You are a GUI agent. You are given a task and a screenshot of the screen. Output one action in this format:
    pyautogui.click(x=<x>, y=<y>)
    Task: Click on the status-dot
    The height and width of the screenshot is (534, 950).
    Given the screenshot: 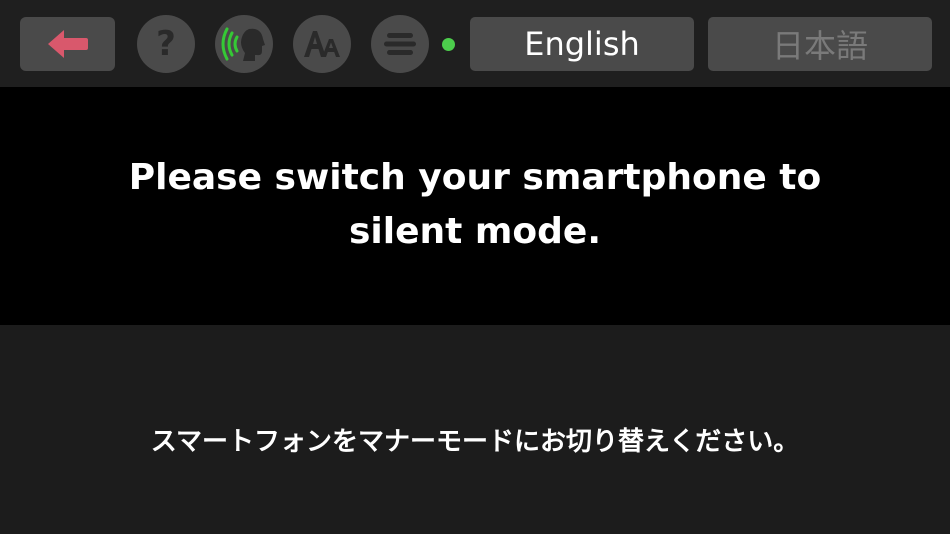 What is the action you would take?
    pyautogui.click(x=448, y=44)
    